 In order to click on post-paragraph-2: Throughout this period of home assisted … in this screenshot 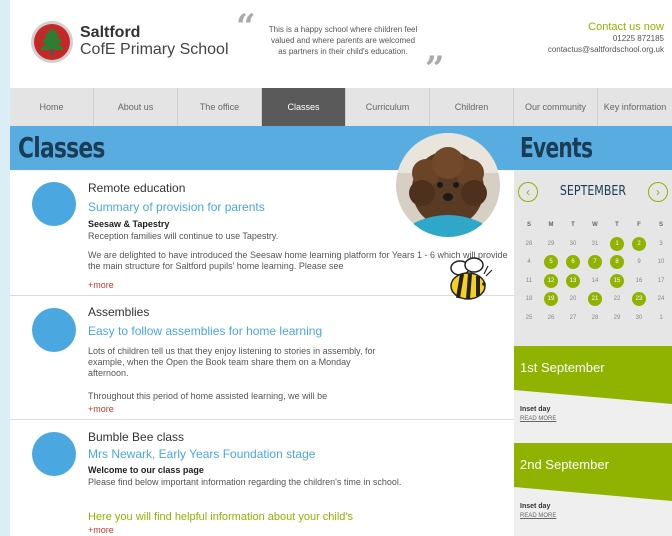, I will do `click(208, 396)`.